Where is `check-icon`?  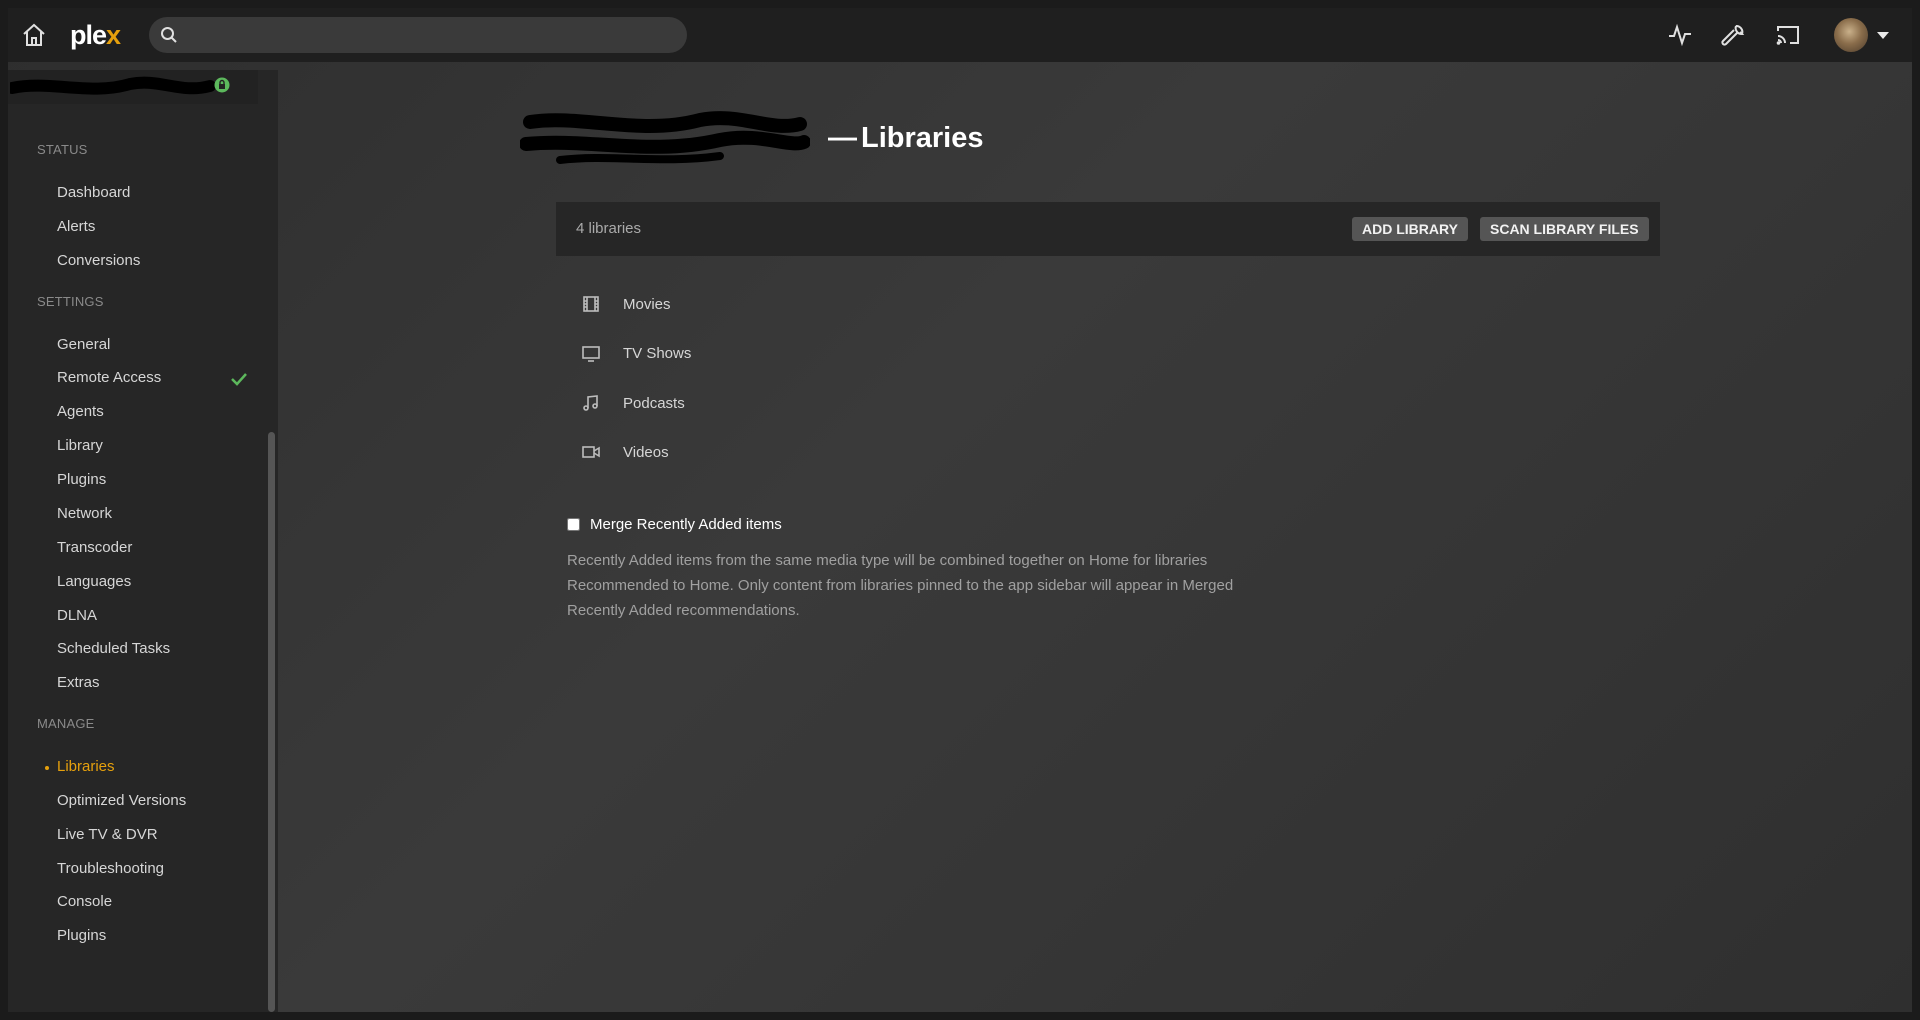 check-icon is located at coordinates (239, 379).